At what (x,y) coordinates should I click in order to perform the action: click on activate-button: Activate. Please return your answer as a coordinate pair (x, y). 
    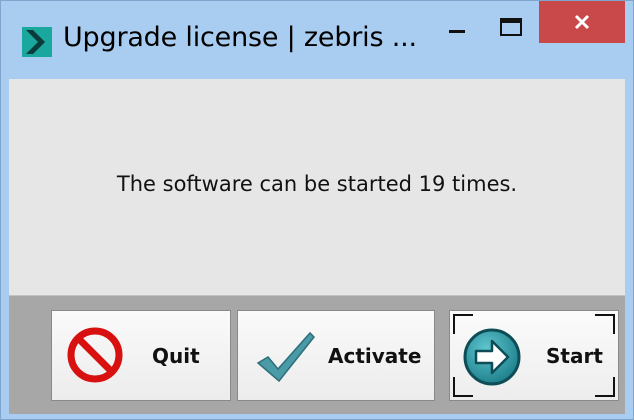
    Looking at the image, I should click on (336, 355).